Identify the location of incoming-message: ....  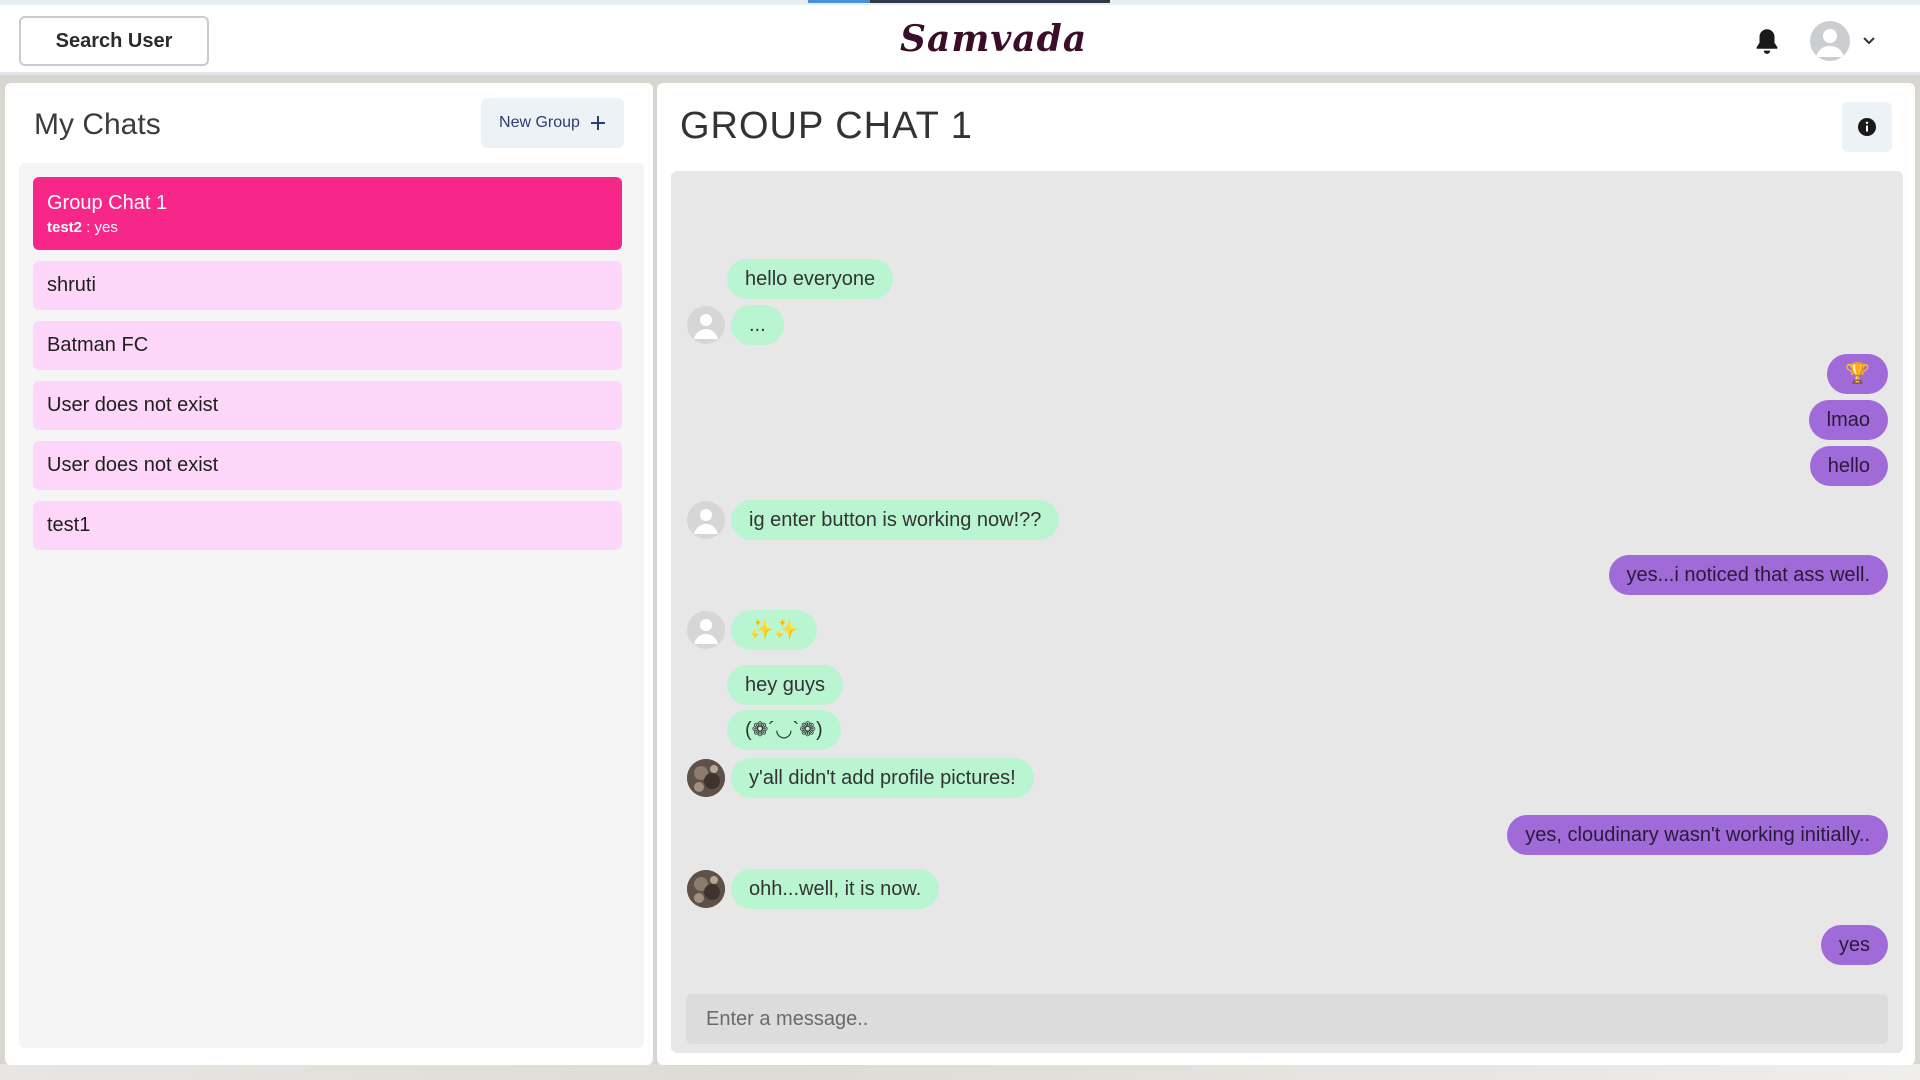
(757, 325).